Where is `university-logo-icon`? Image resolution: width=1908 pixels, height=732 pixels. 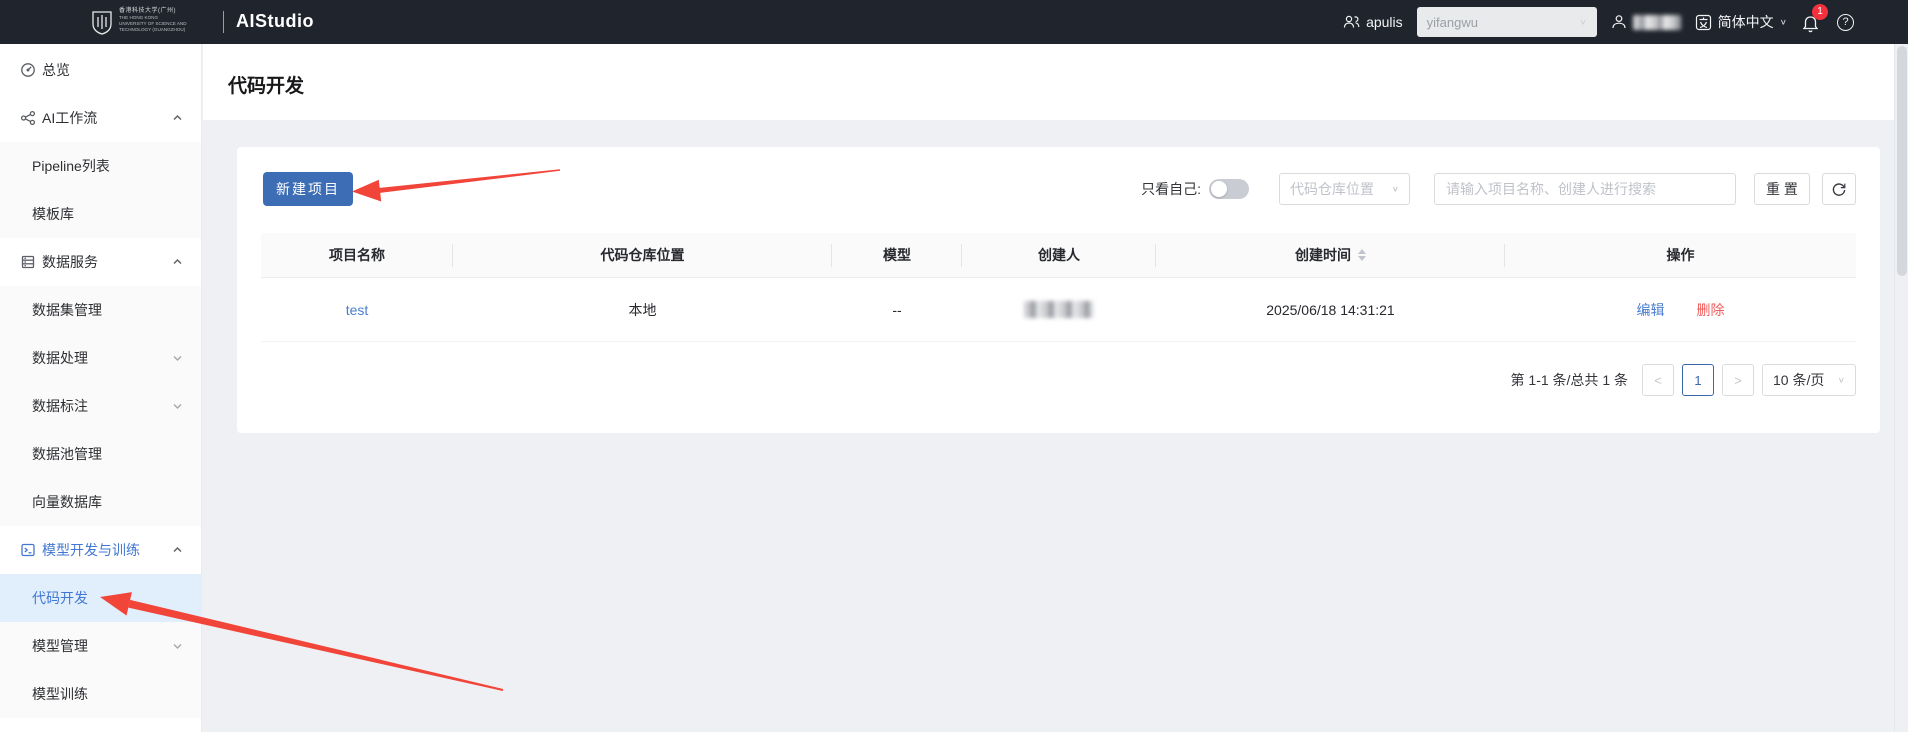
university-logo-icon is located at coordinates (102, 23).